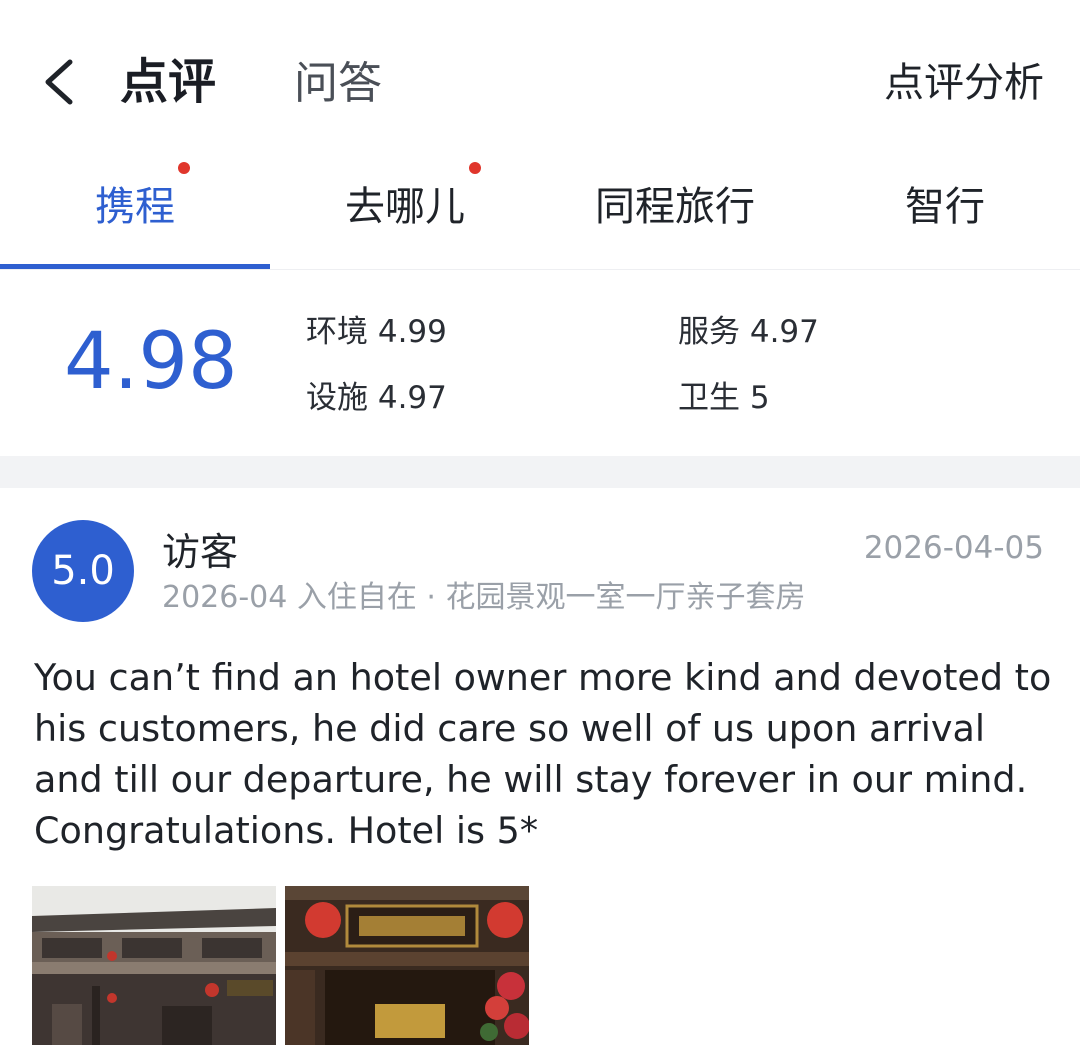 The height and width of the screenshot is (1045, 1080). I want to click on tab-qunar: 去哪儿, so click(405, 210).